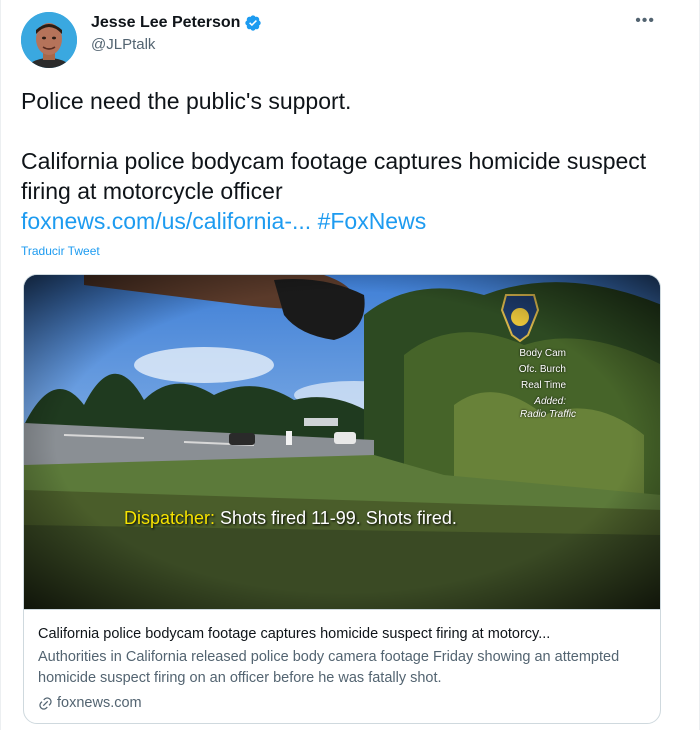 The height and width of the screenshot is (730, 700). I want to click on overlay-line: Added:, so click(550, 401).